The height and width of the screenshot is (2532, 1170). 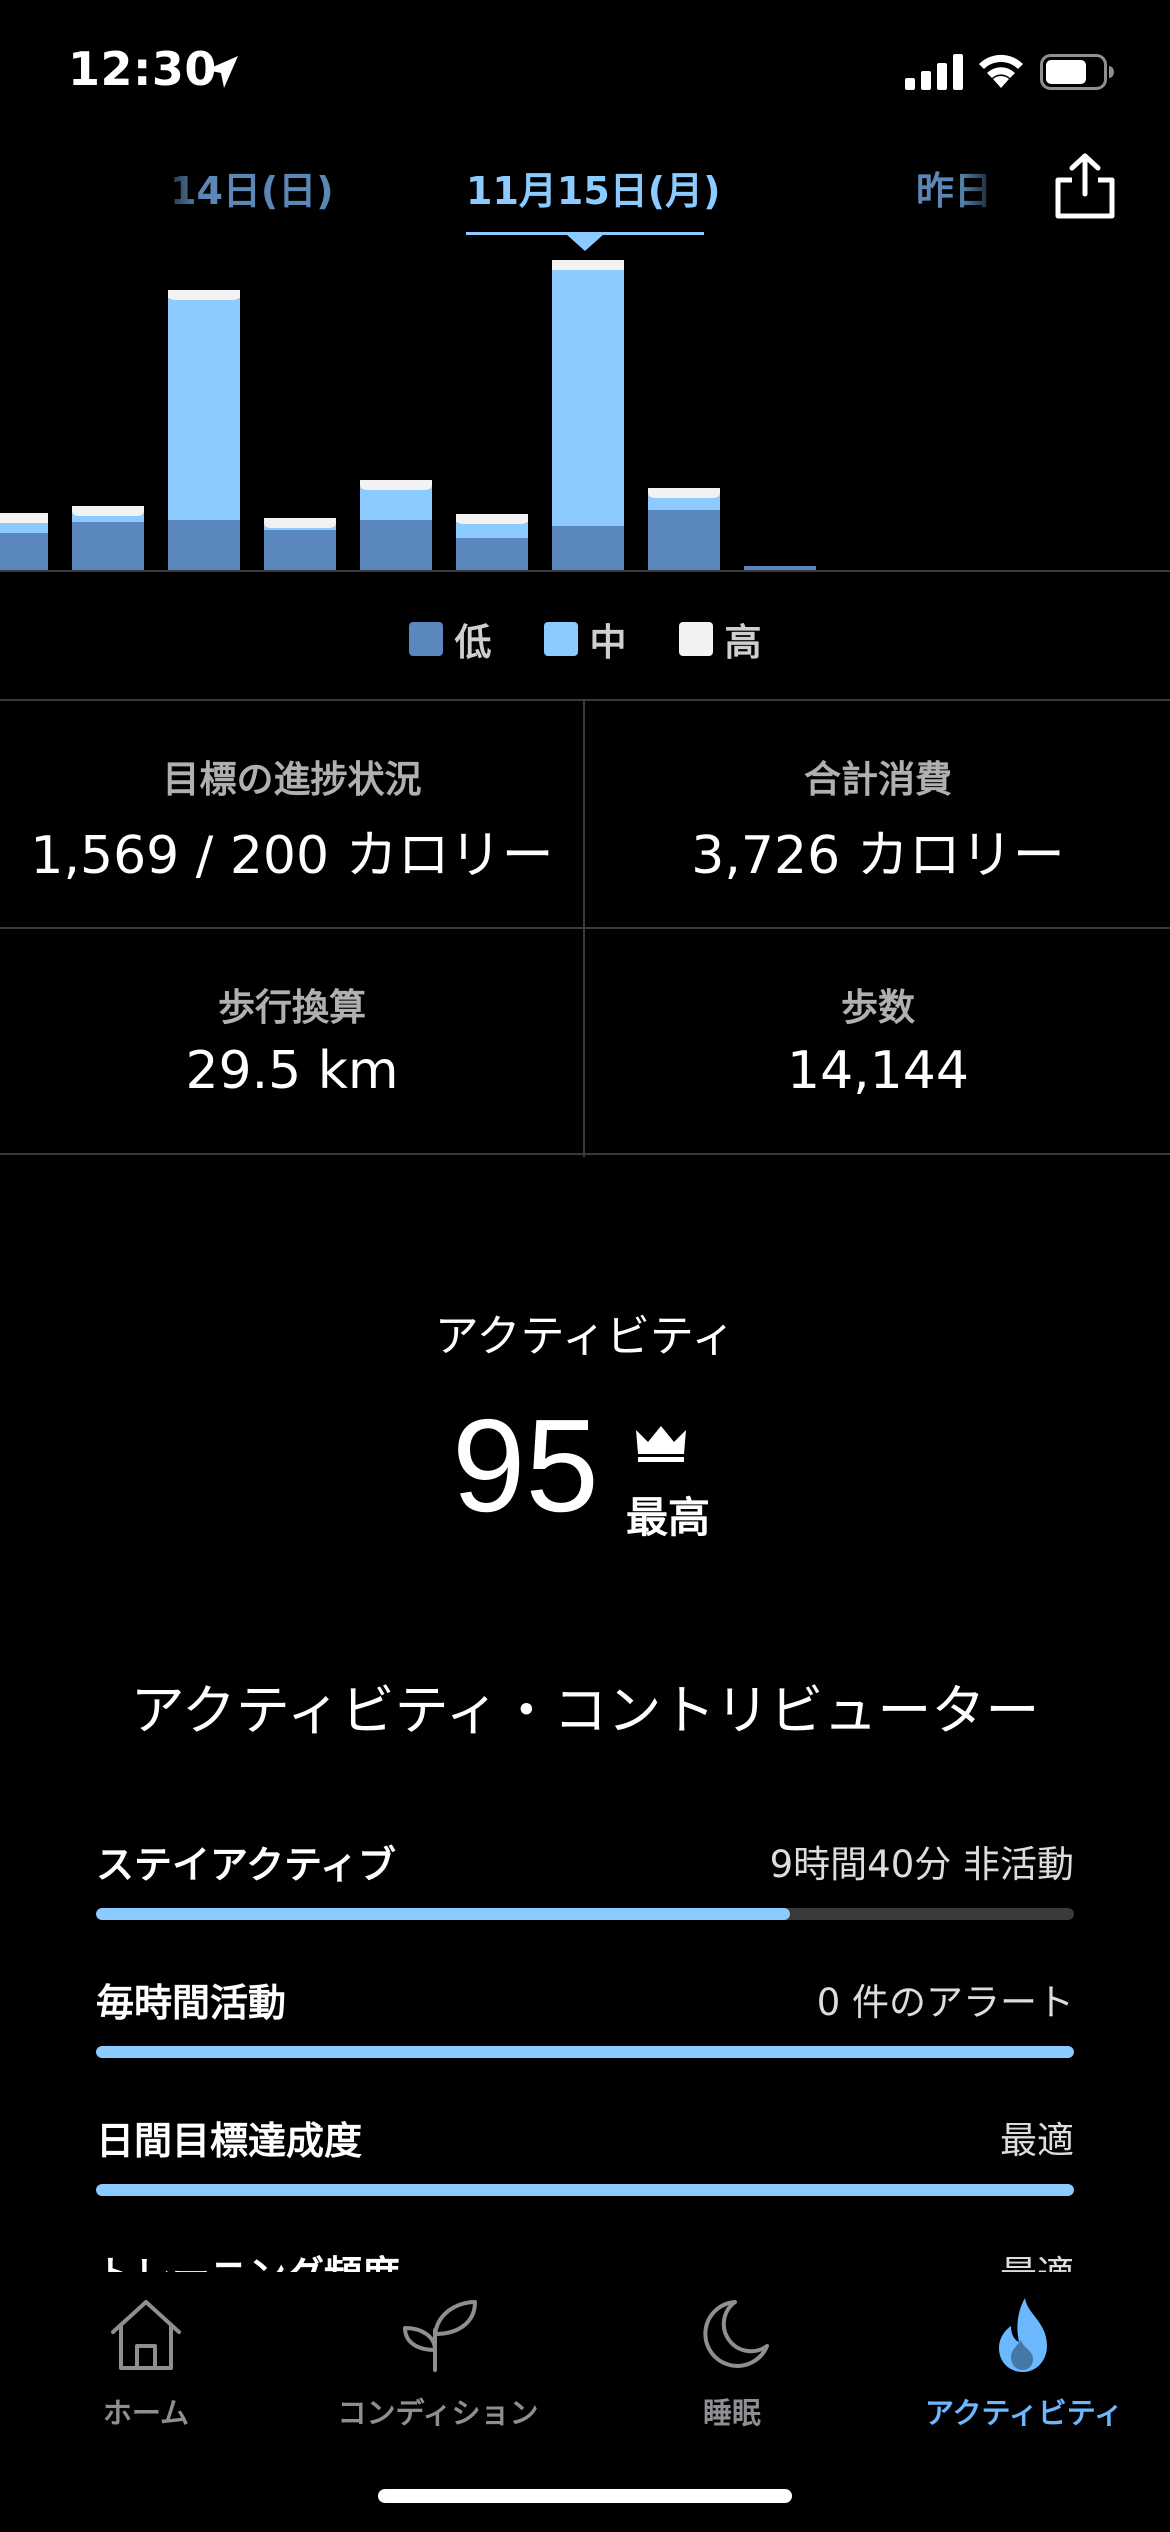 I want to click on activity-score-value: 95, so click(x=525, y=1465).